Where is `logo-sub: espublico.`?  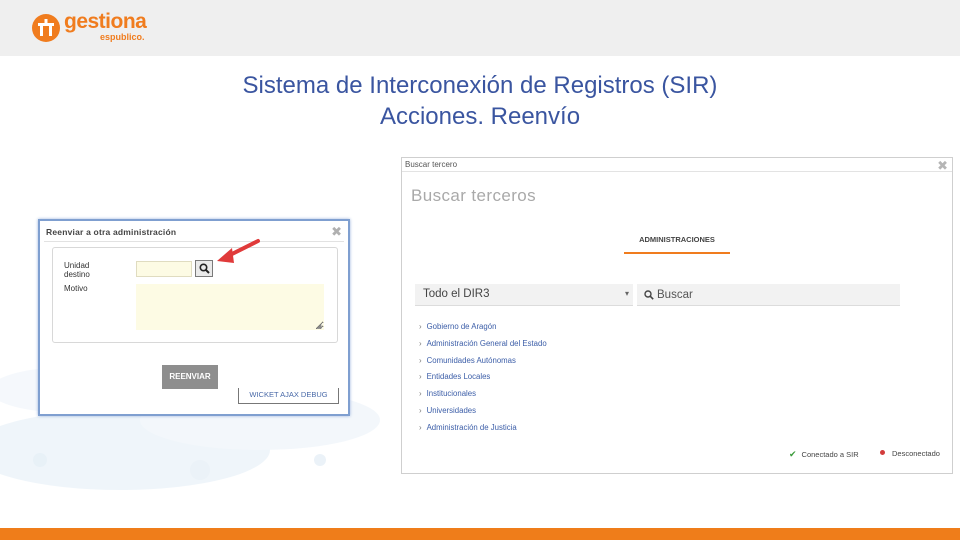
logo-sub: espublico. is located at coordinates (122, 37).